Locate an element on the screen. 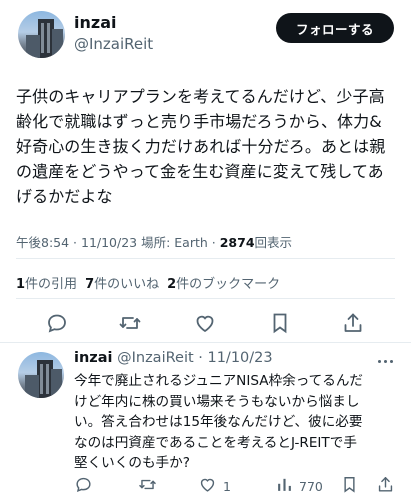 The image size is (411, 500). reply-author-meta: @InzaiReit · 11/10/23 is located at coordinates (195, 358).